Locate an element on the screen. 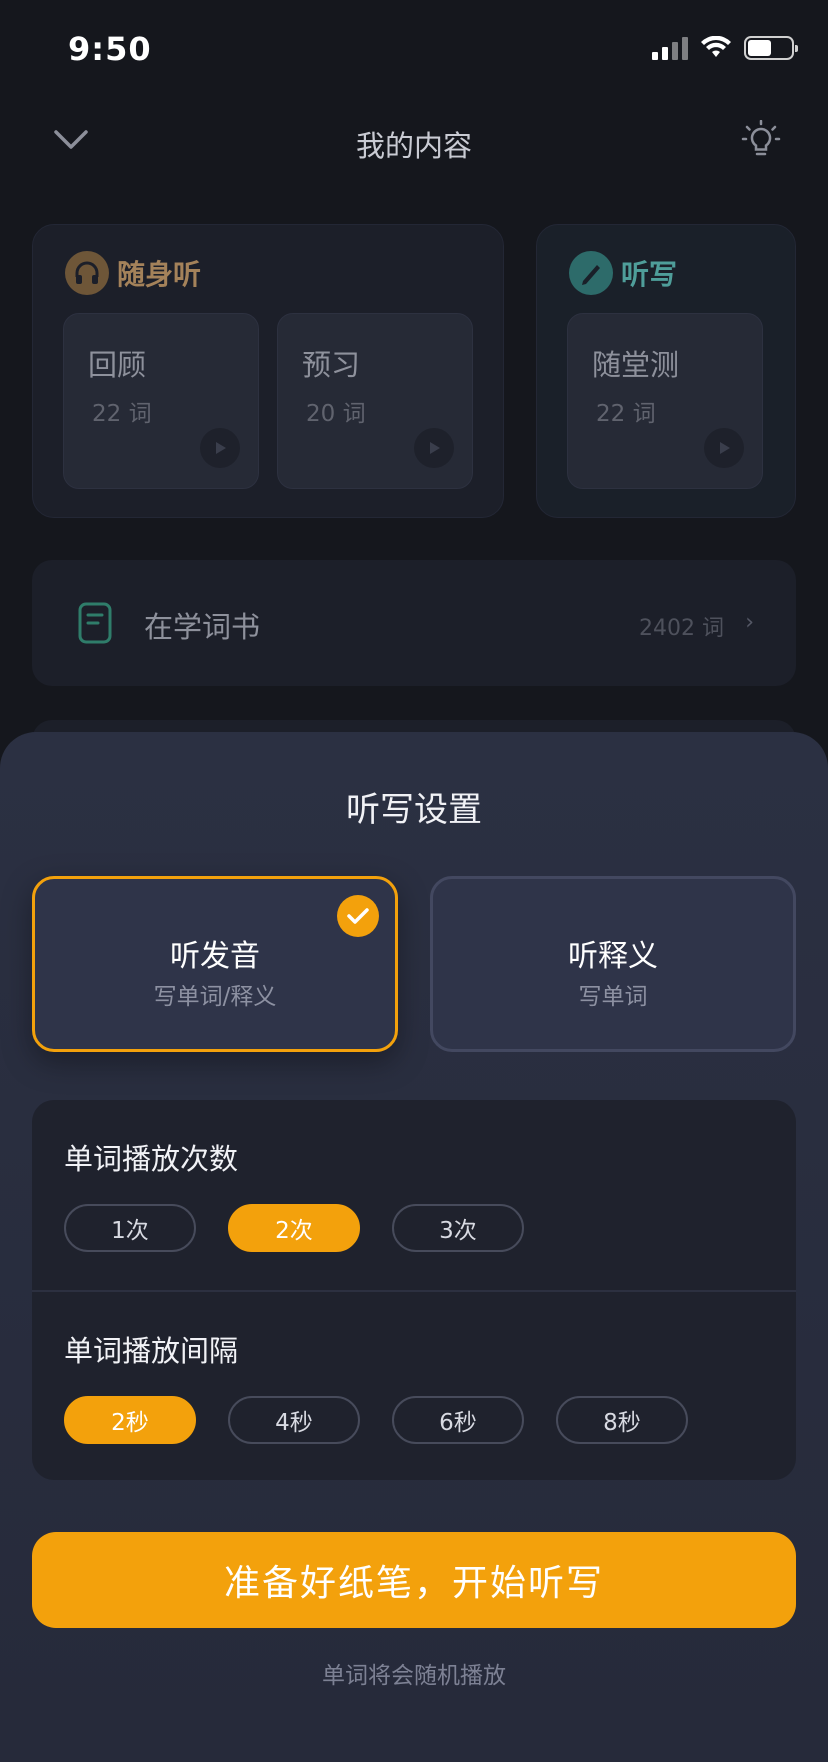 This screenshot has height=1762, width=828. sheet-title: 听写设置 is located at coordinates (414, 810).